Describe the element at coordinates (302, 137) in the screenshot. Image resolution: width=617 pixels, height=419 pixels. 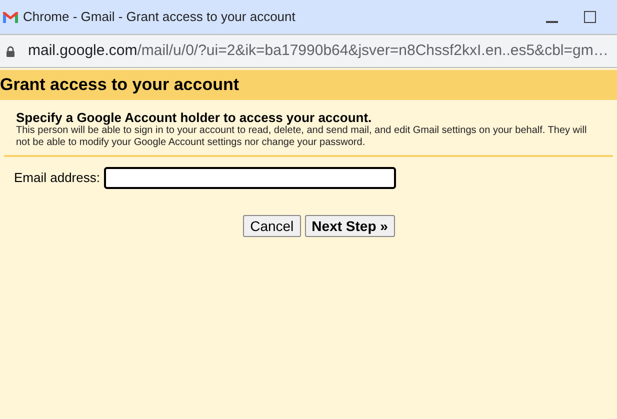
I see `description: This person will be able to sign in to your account to read, delete, and send mail, and edit Gmail settings on your behalf. They will not be able to modify your Google Account settings nor change your password.` at that location.